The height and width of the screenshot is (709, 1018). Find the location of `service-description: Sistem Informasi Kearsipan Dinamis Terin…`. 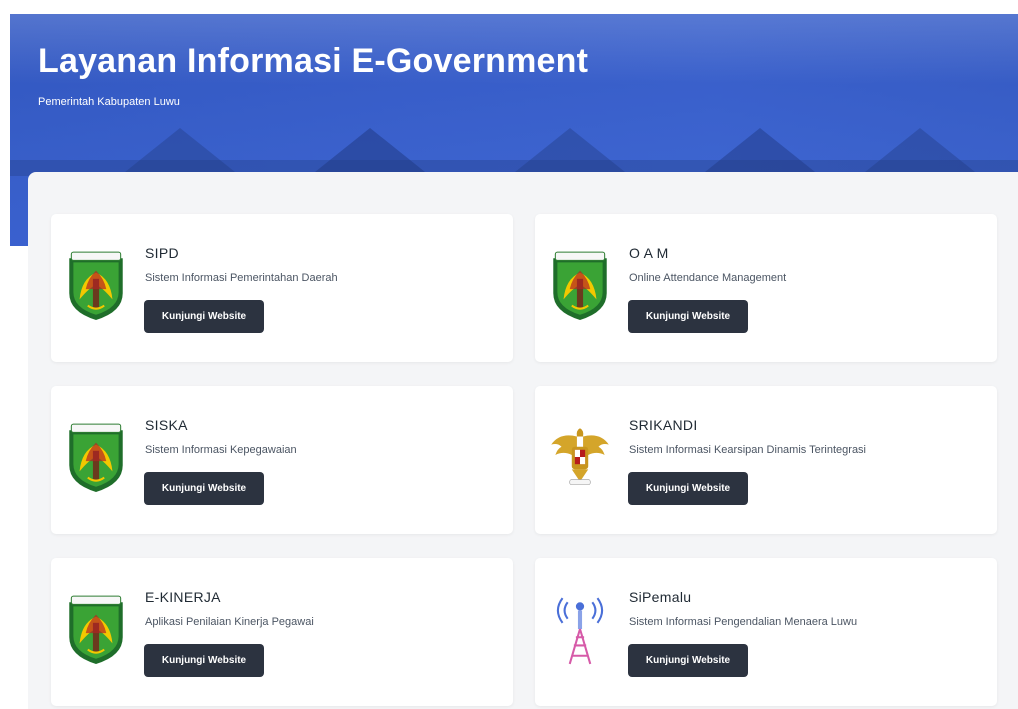

service-description: Sistem Informasi Kearsipan Dinamis Terin… is located at coordinates (747, 450).